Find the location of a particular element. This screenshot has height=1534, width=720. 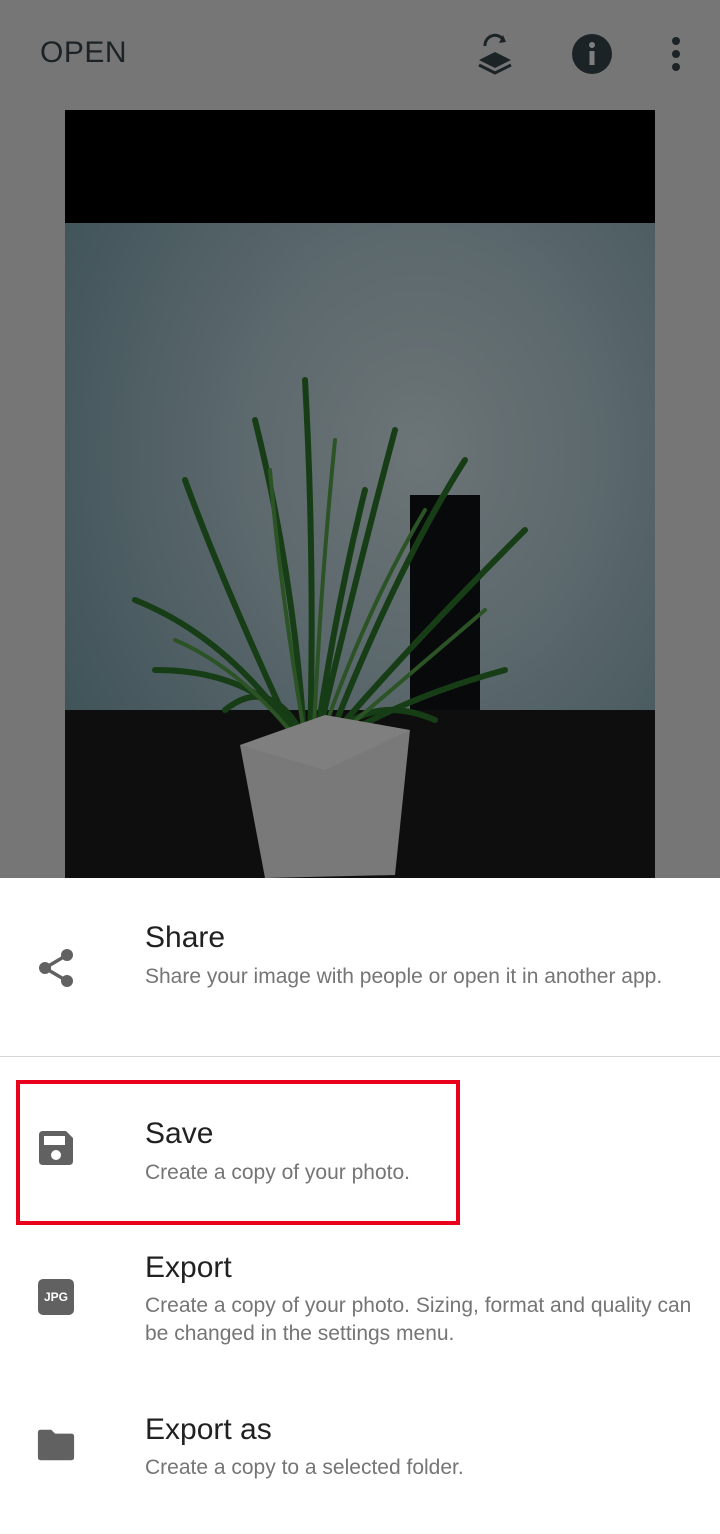

divider is located at coordinates (360, 1056).